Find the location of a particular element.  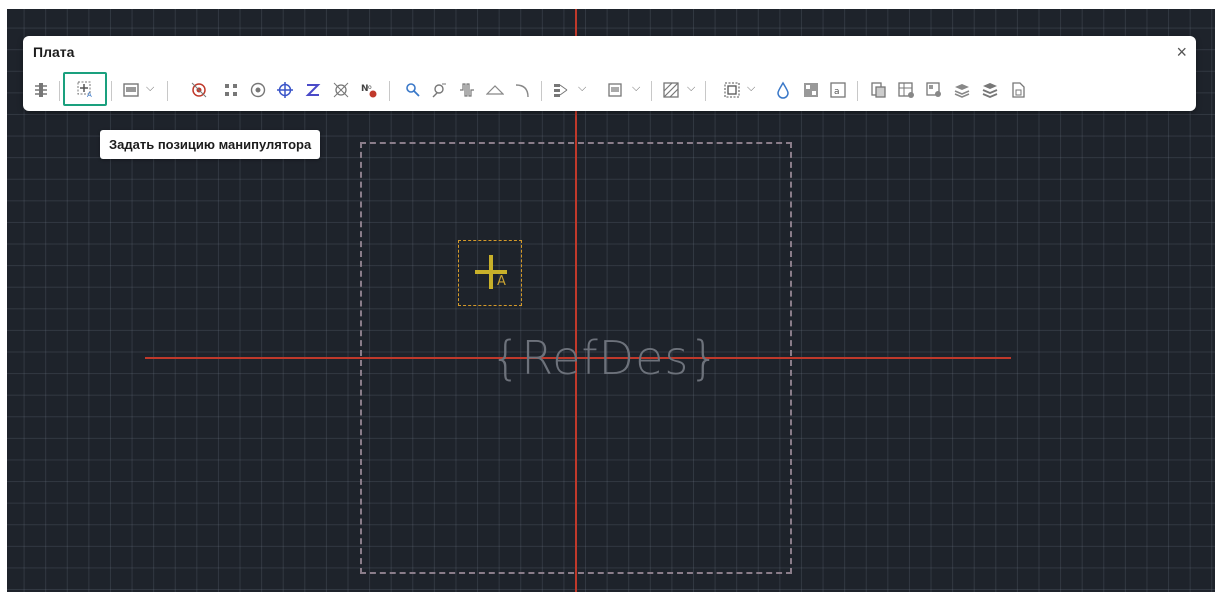

trace-tune-icon is located at coordinates (467, 90).